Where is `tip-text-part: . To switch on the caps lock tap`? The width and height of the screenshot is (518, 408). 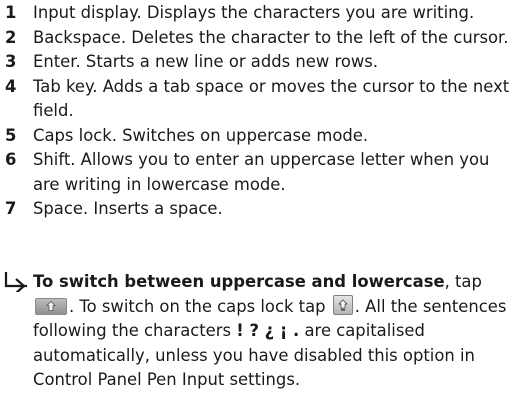 tip-text-part: . To switch on the caps lock tap is located at coordinates (197, 306).